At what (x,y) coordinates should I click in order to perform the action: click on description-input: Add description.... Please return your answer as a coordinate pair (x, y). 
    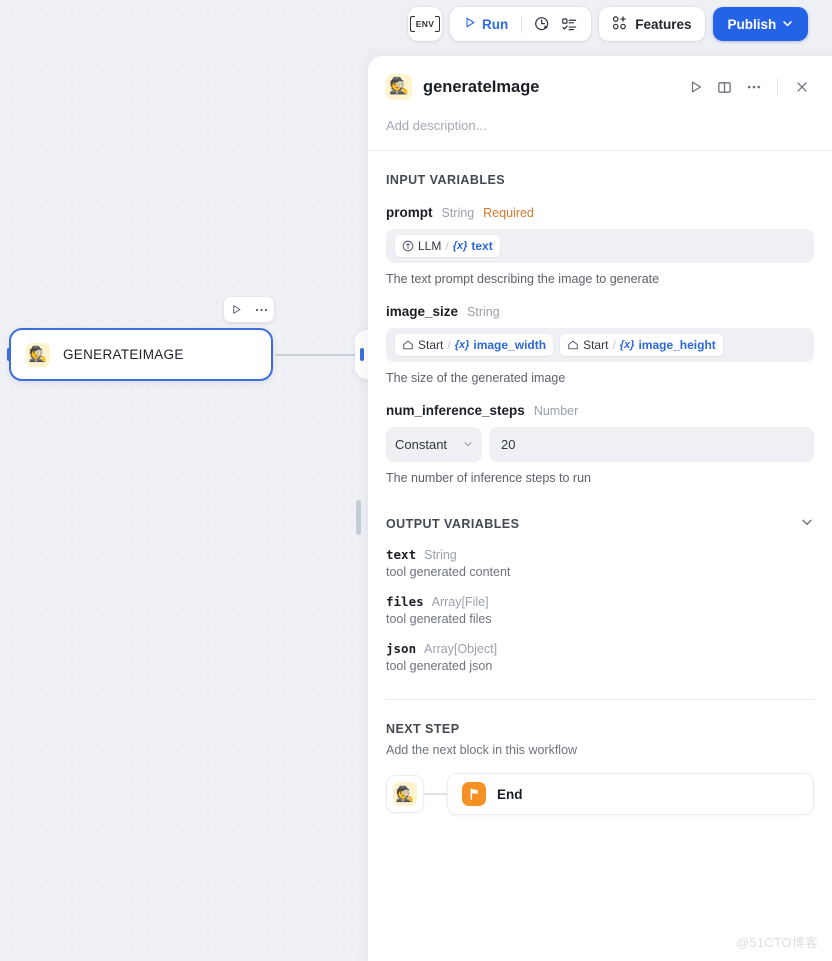
    Looking at the image, I should click on (600, 134).